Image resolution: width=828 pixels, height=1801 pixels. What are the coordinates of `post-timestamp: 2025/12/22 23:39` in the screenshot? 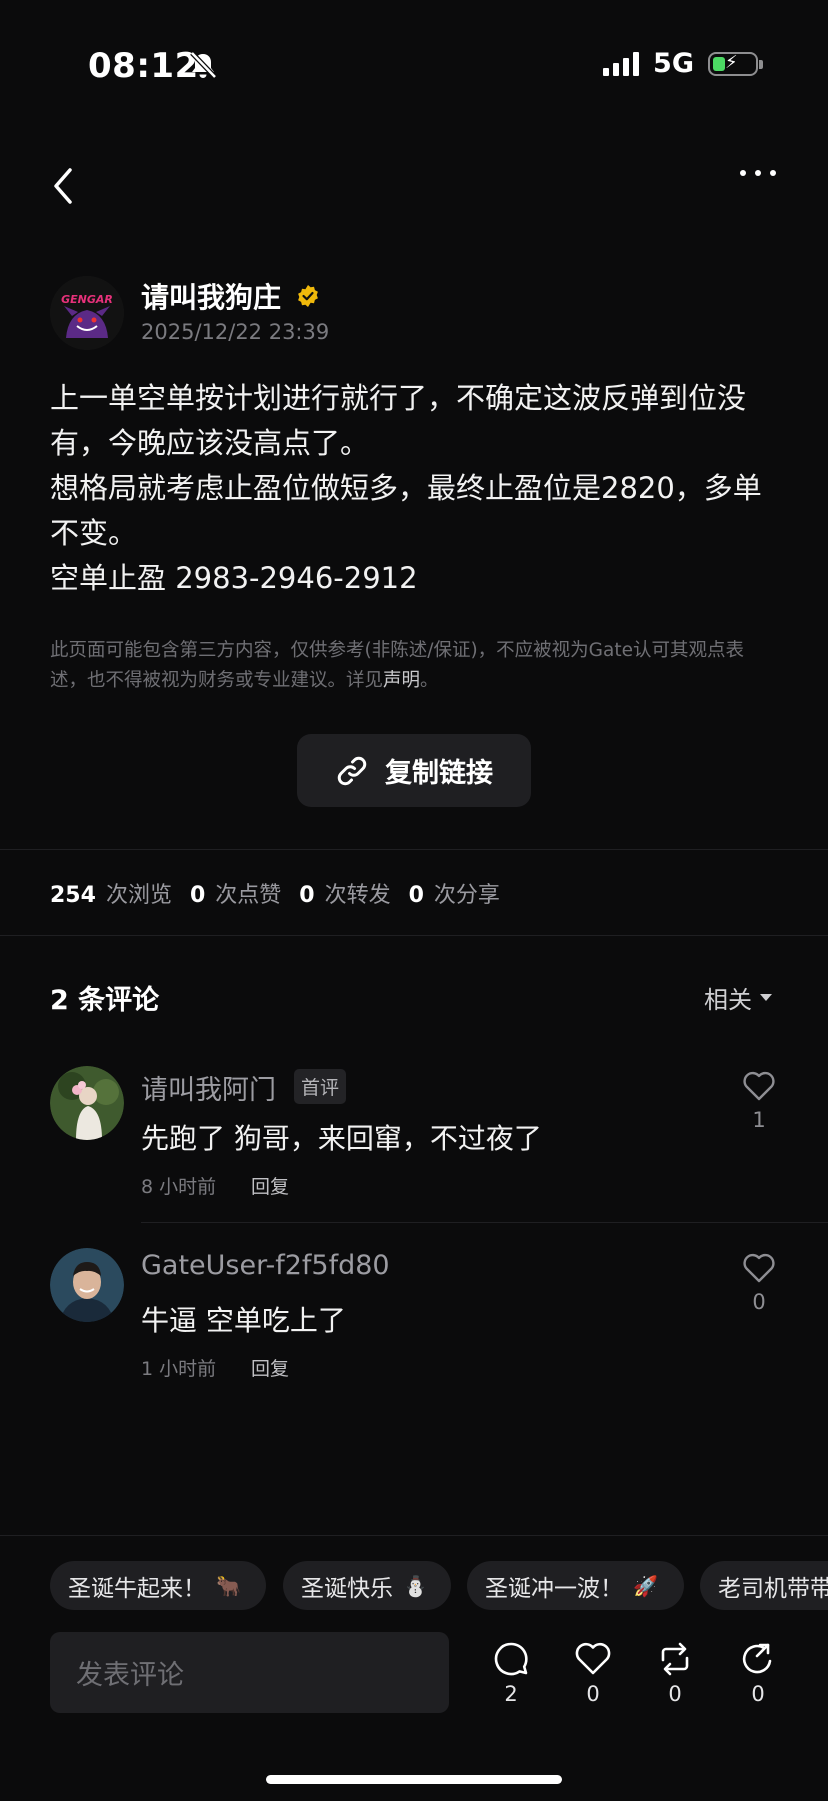 It's located at (235, 332).